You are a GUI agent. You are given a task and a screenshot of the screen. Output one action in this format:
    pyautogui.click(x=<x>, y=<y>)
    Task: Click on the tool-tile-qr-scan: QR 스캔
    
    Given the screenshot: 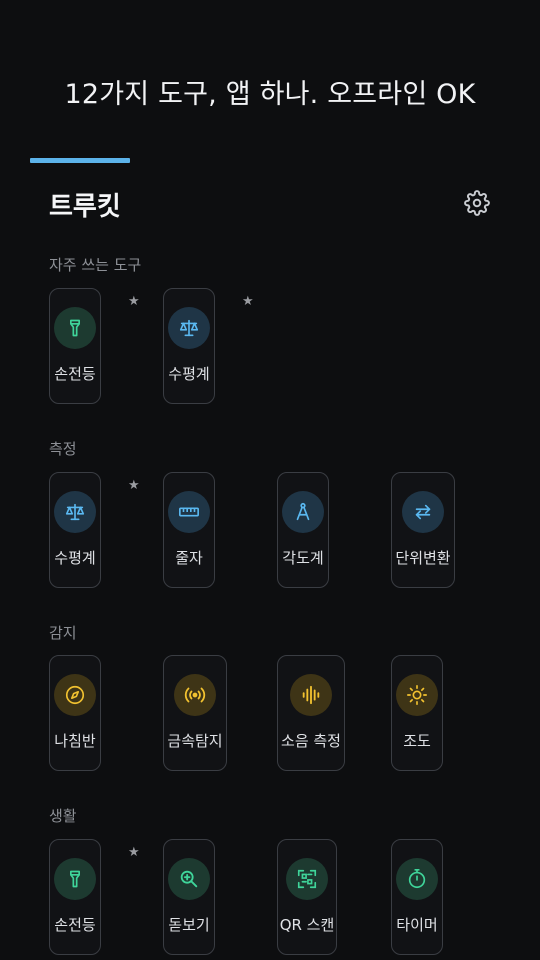 What is the action you would take?
    pyautogui.click(x=307, y=897)
    